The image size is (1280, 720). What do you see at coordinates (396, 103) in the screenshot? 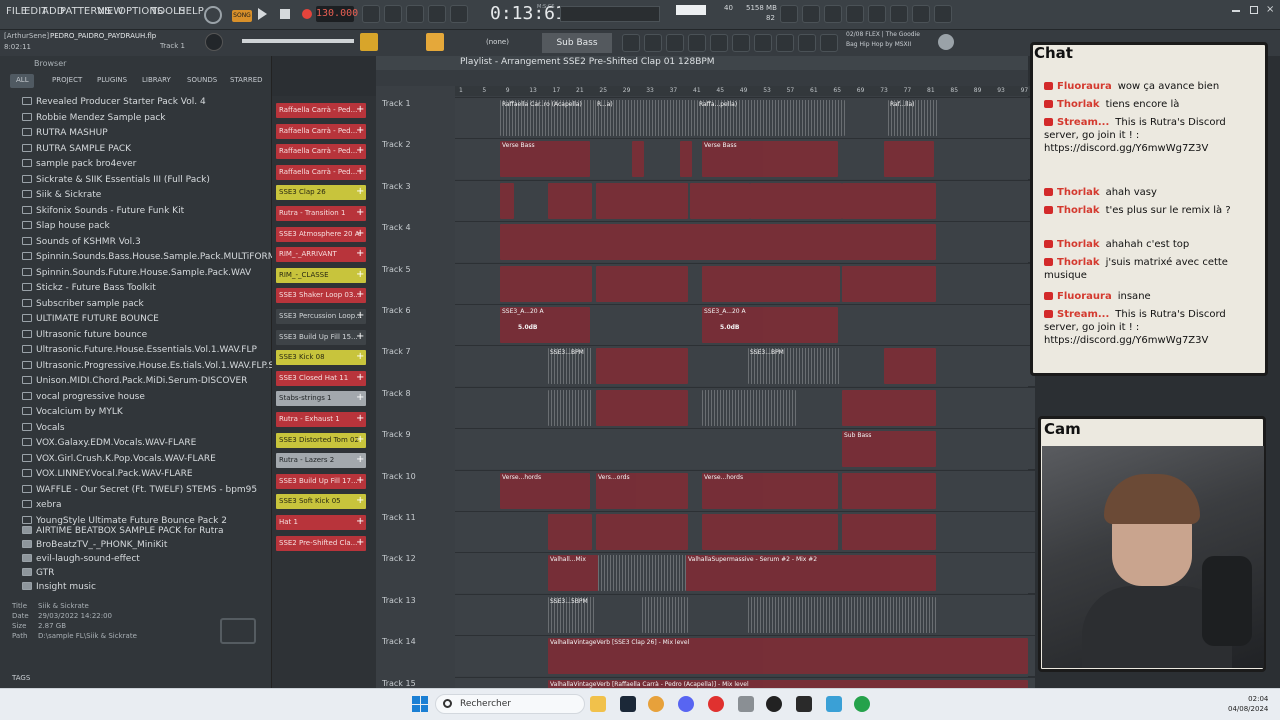
I see `track-label: Track 1` at bounding box center [396, 103].